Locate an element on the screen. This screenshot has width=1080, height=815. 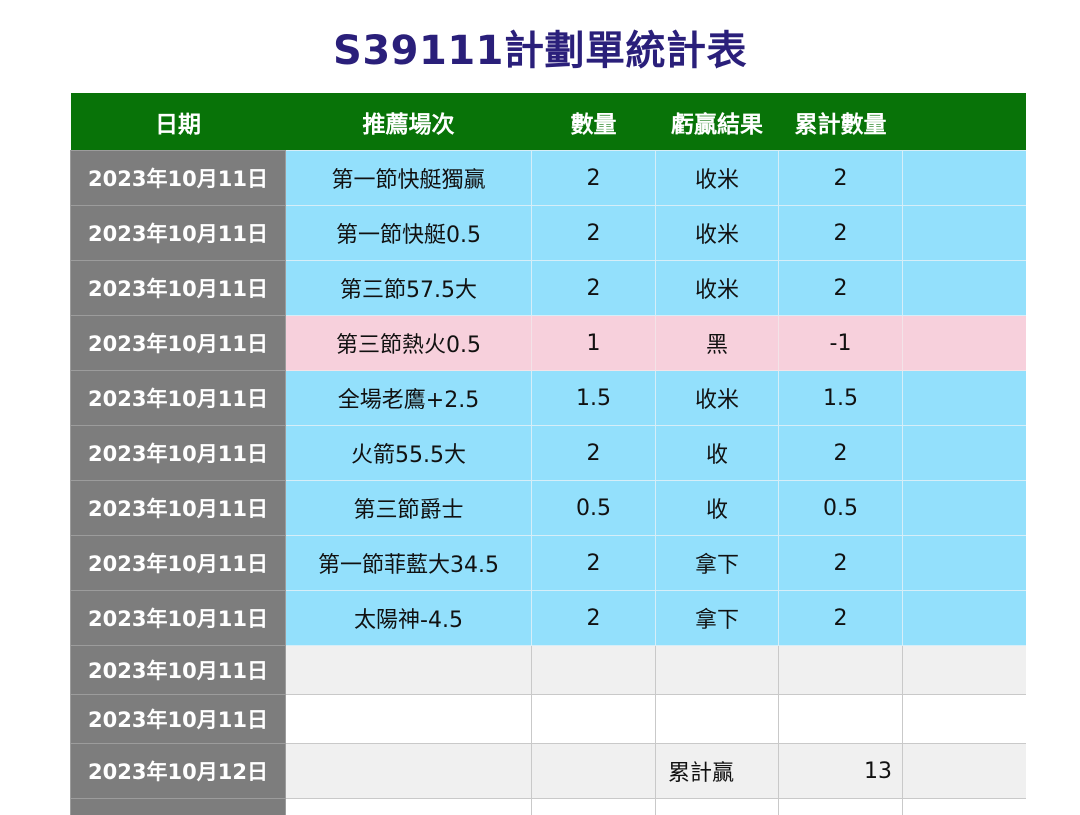
total-label-cell: 累計贏 is located at coordinates (717, 771).